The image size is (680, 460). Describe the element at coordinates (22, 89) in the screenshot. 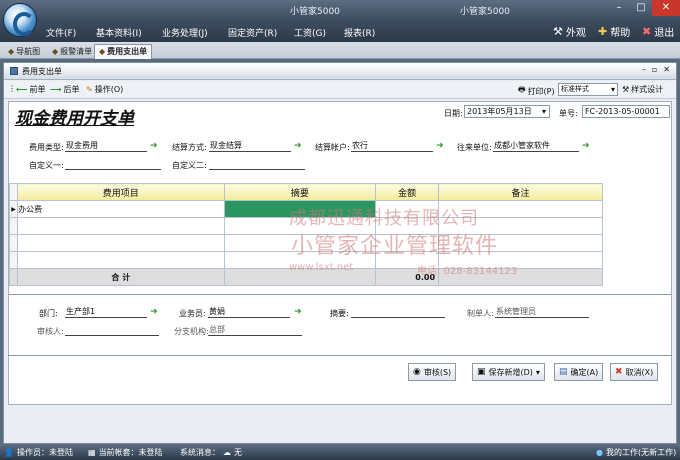

I see `arrow-left-icon: ⟵` at that location.